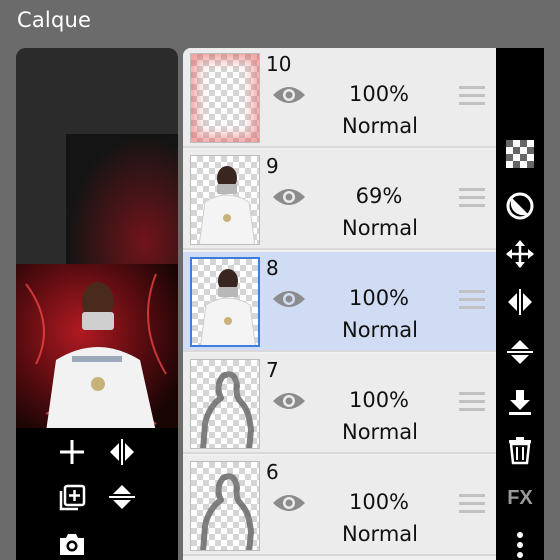 Image resolution: width=560 pixels, height=560 pixels. I want to click on transparency-lock-button, so click(520, 154).